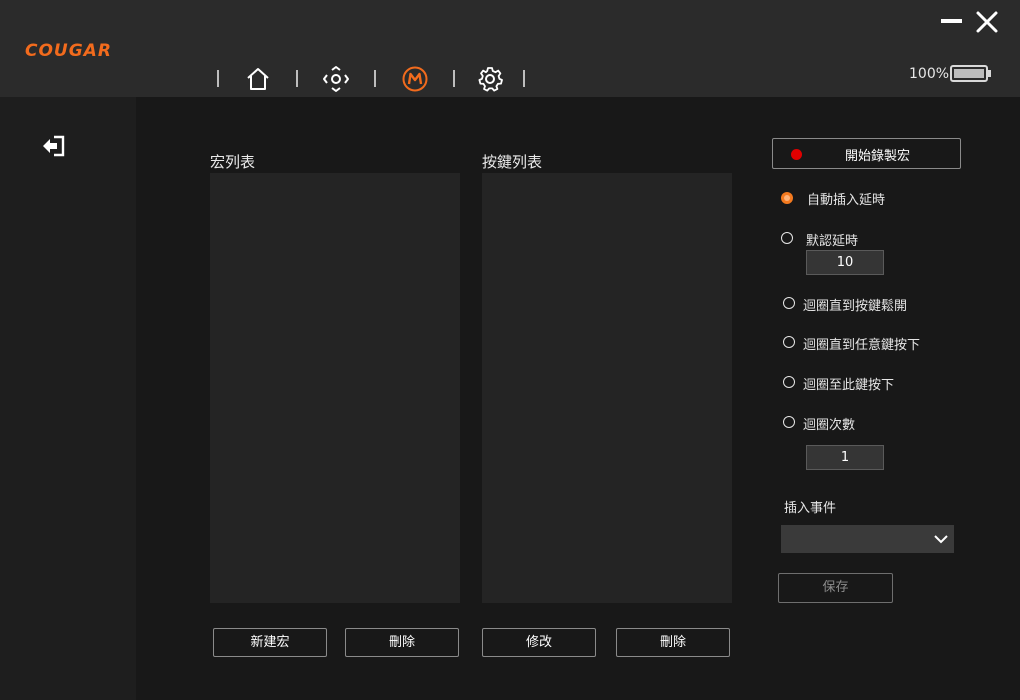  I want to click on loop-until-this-key-label: 迴圈至此鍵按下, so click(848, 383).